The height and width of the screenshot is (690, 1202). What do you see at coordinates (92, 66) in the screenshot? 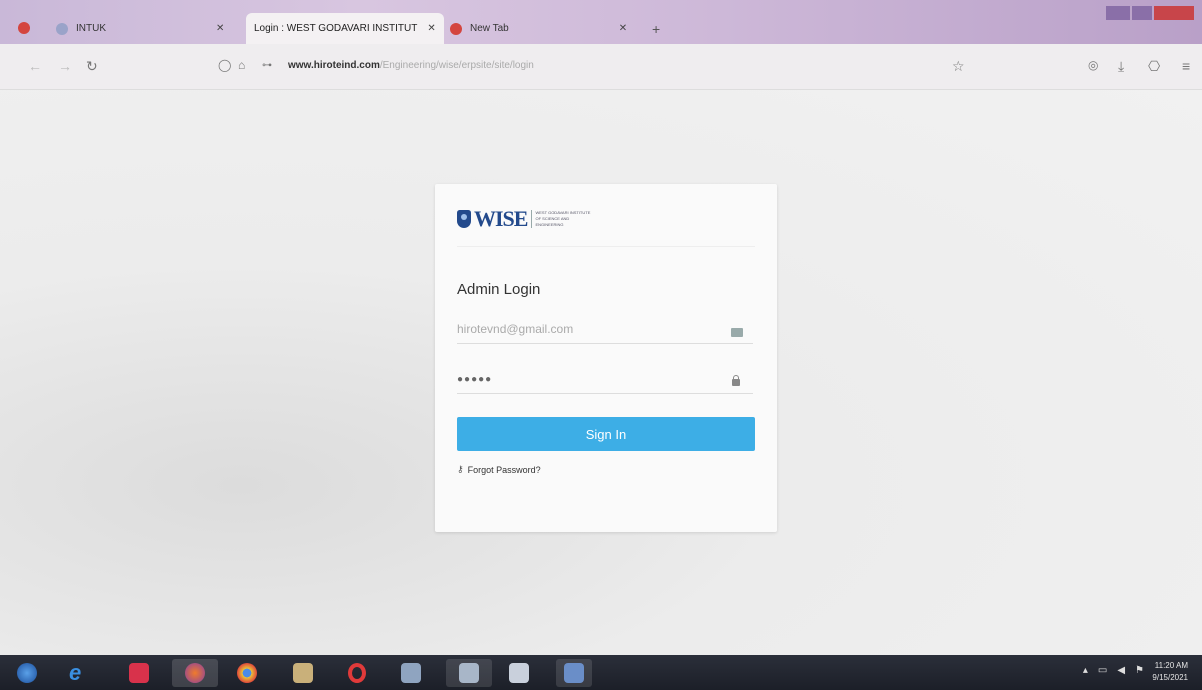
I see `reload-icon: ↻` at bounding box center [92, 66].